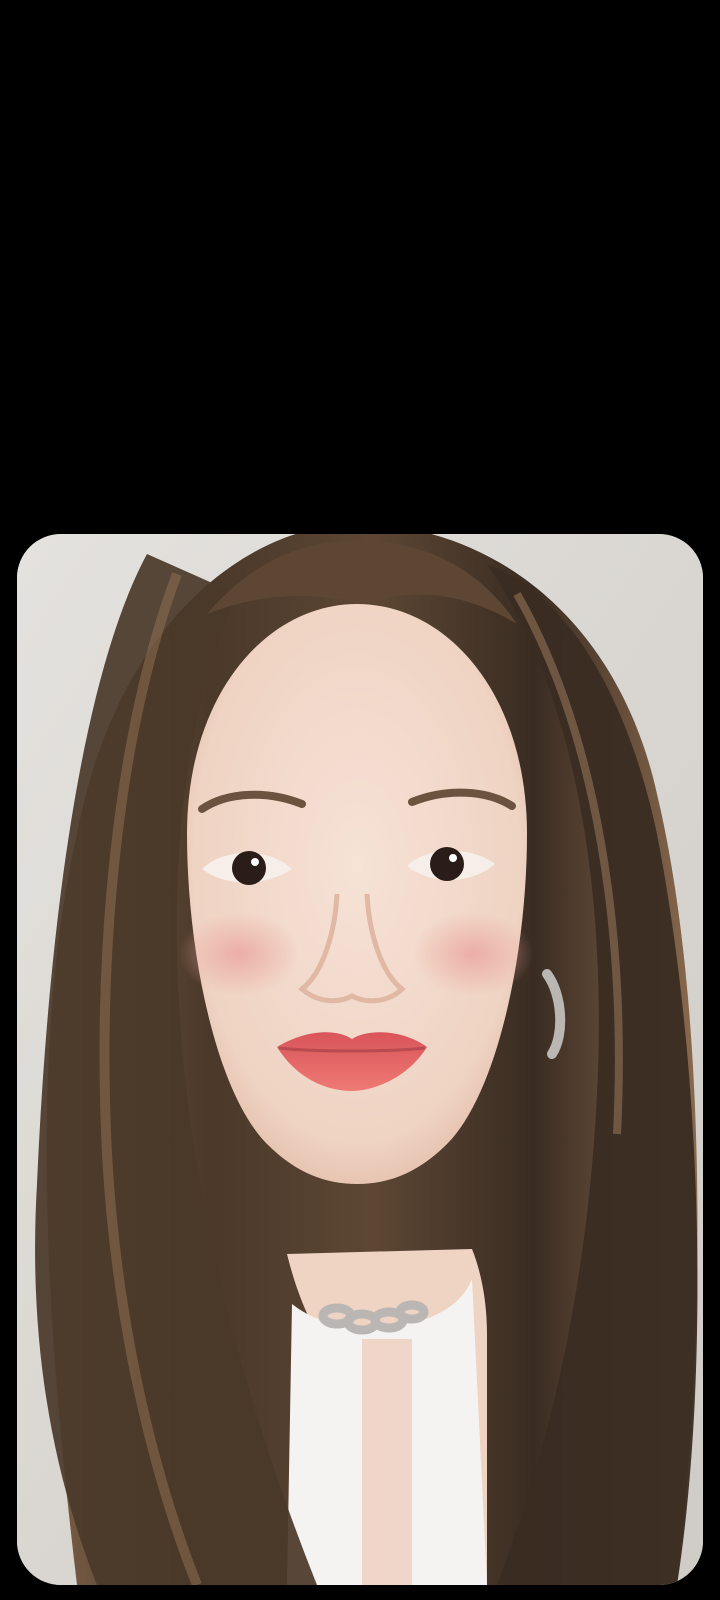 The image size is (720, 1600). I want to click on shirt-opening, so click(387, 1462).